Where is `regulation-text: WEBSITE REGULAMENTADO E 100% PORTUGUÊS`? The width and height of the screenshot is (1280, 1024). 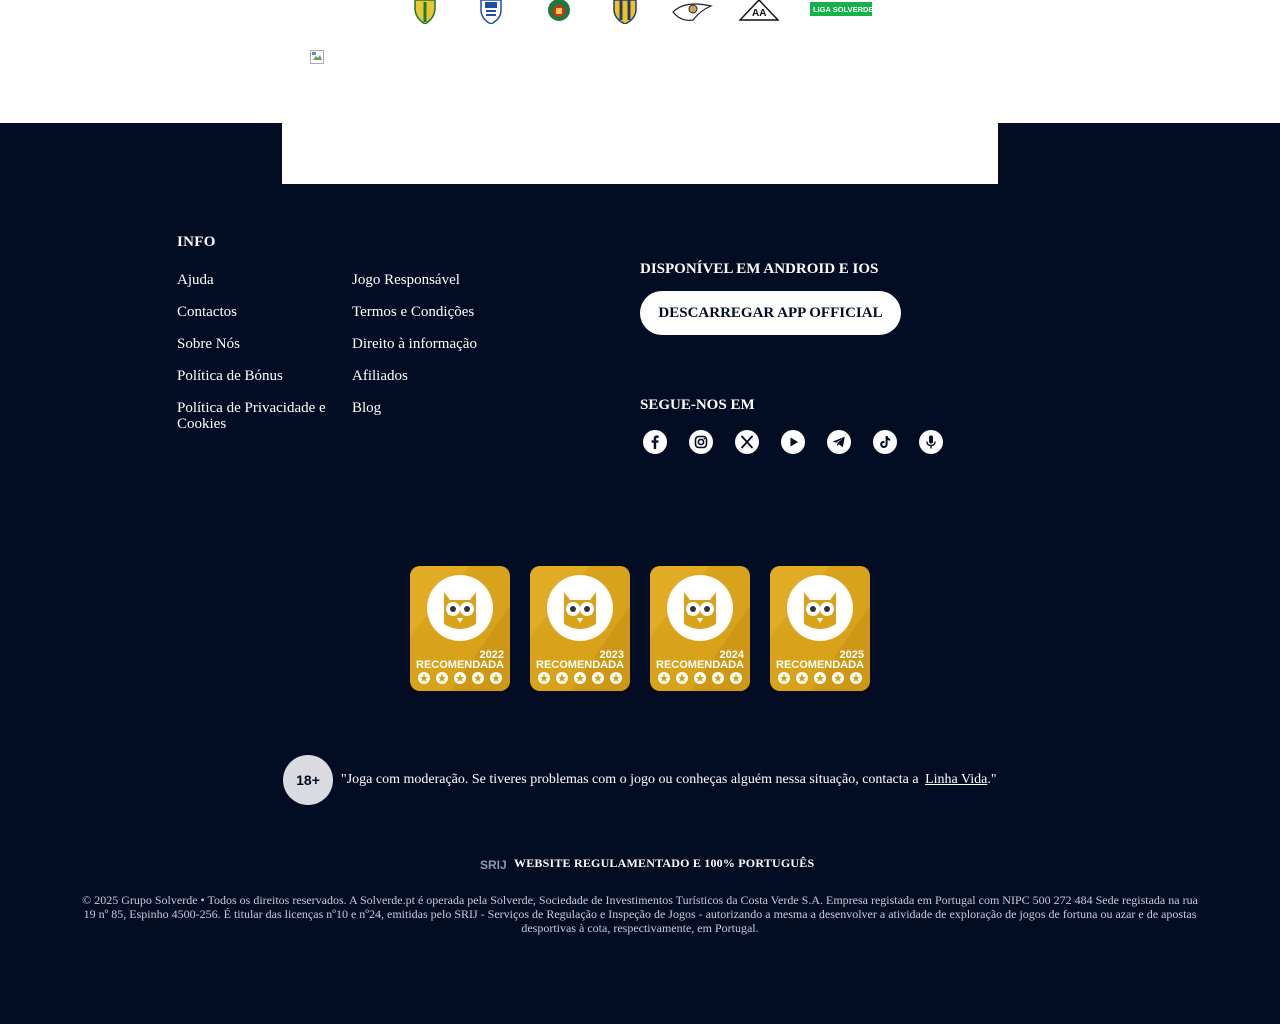 regulation-text: WEBSITE REGULAMENTADO E 100% PORTUGUÊS is located at coordinates (664, 863).